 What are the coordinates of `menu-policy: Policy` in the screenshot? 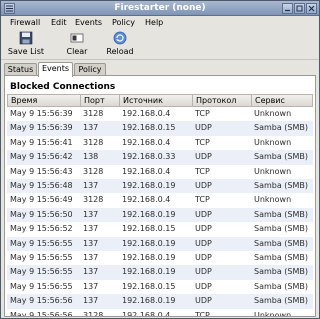 It's located at (123, 23).